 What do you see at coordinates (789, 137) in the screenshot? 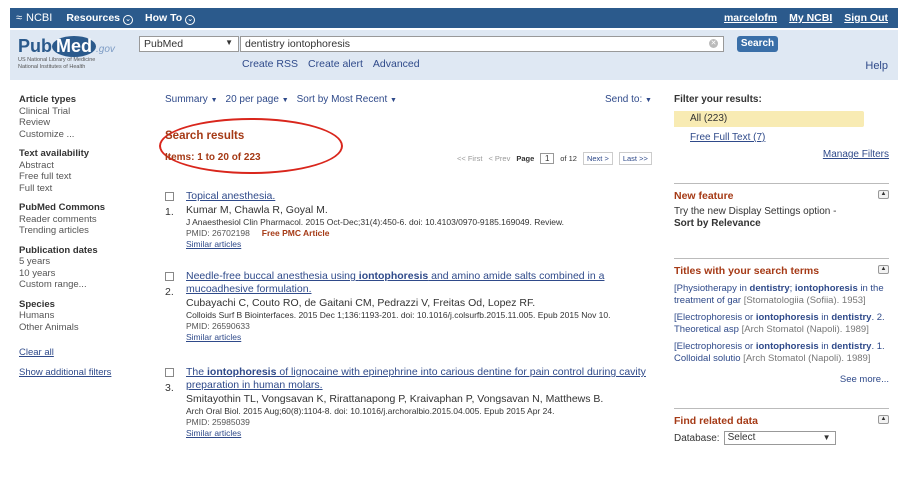
I see `filter-free-full-text-link: Free Full Text (7)` at bounding box center [789, 137].